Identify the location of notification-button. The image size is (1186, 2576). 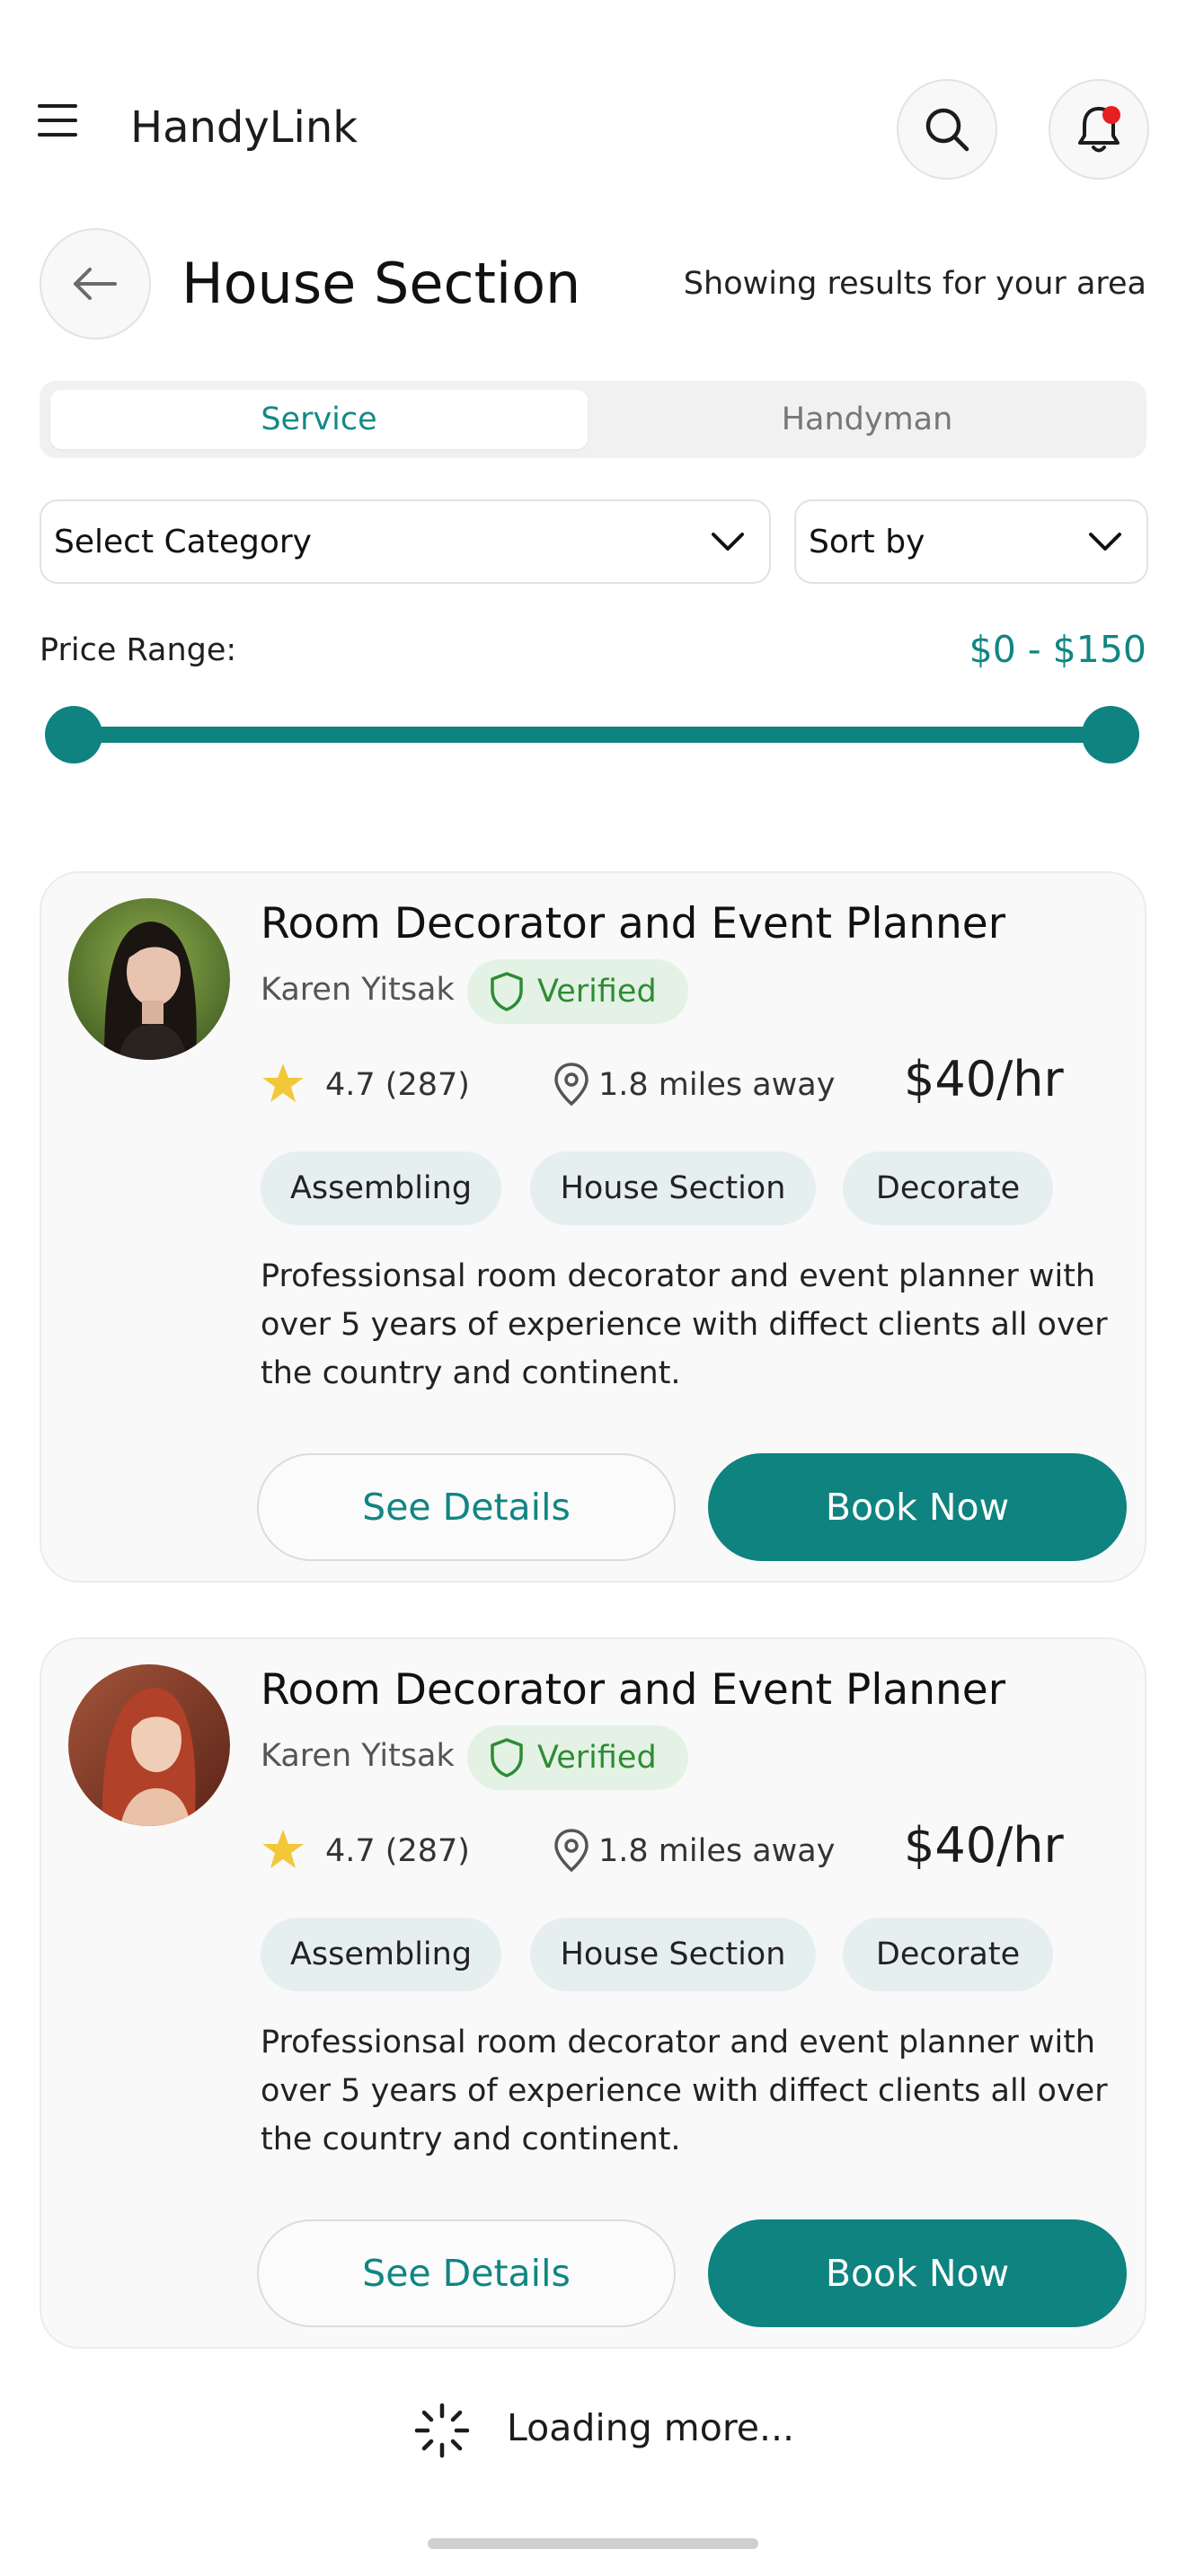
(1099, 129).